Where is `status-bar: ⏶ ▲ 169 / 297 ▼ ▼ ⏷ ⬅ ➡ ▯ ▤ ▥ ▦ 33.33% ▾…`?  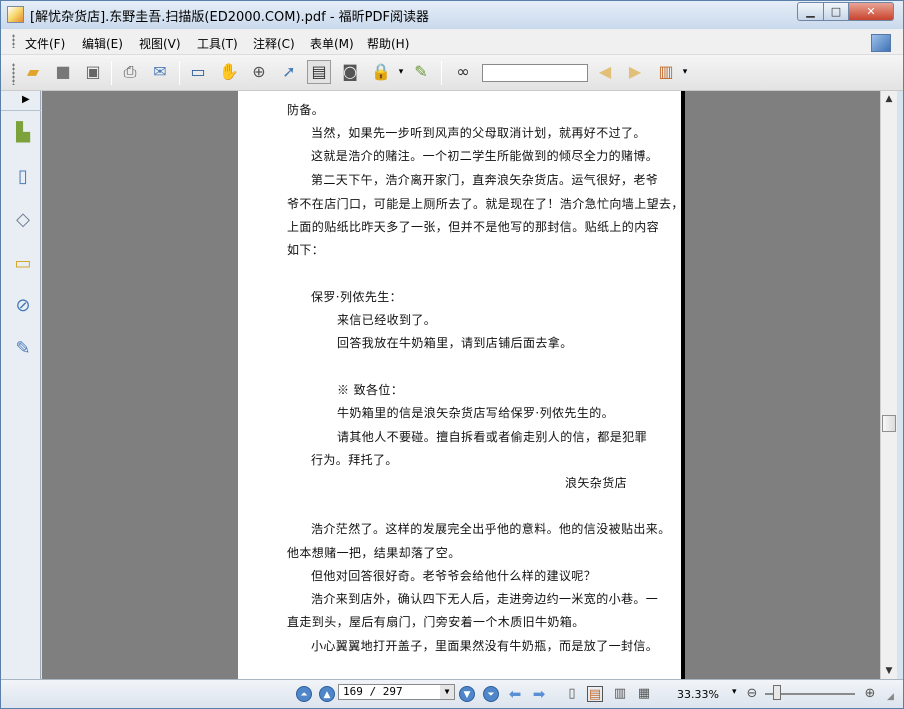 status-bar: ⏶ ▲ 169 / 297 ▼ ▼ ⏷ ⬅ ➡ ▯ ▤ ▥ ▦ 33.33% ▾… is located at coordinates (452, 693).